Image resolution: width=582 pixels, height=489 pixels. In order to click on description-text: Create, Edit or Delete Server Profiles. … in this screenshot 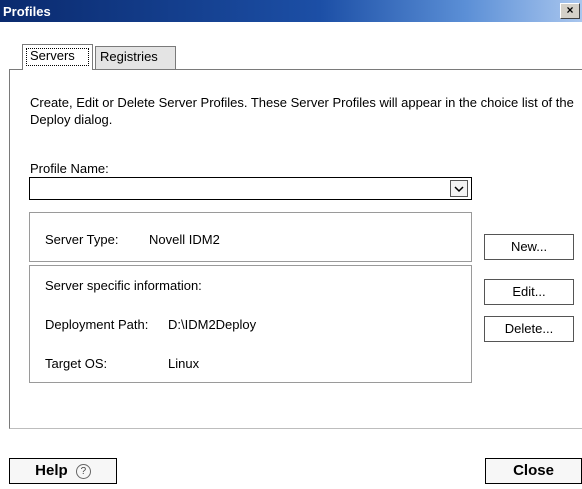, I will do `click(302, 111)`.